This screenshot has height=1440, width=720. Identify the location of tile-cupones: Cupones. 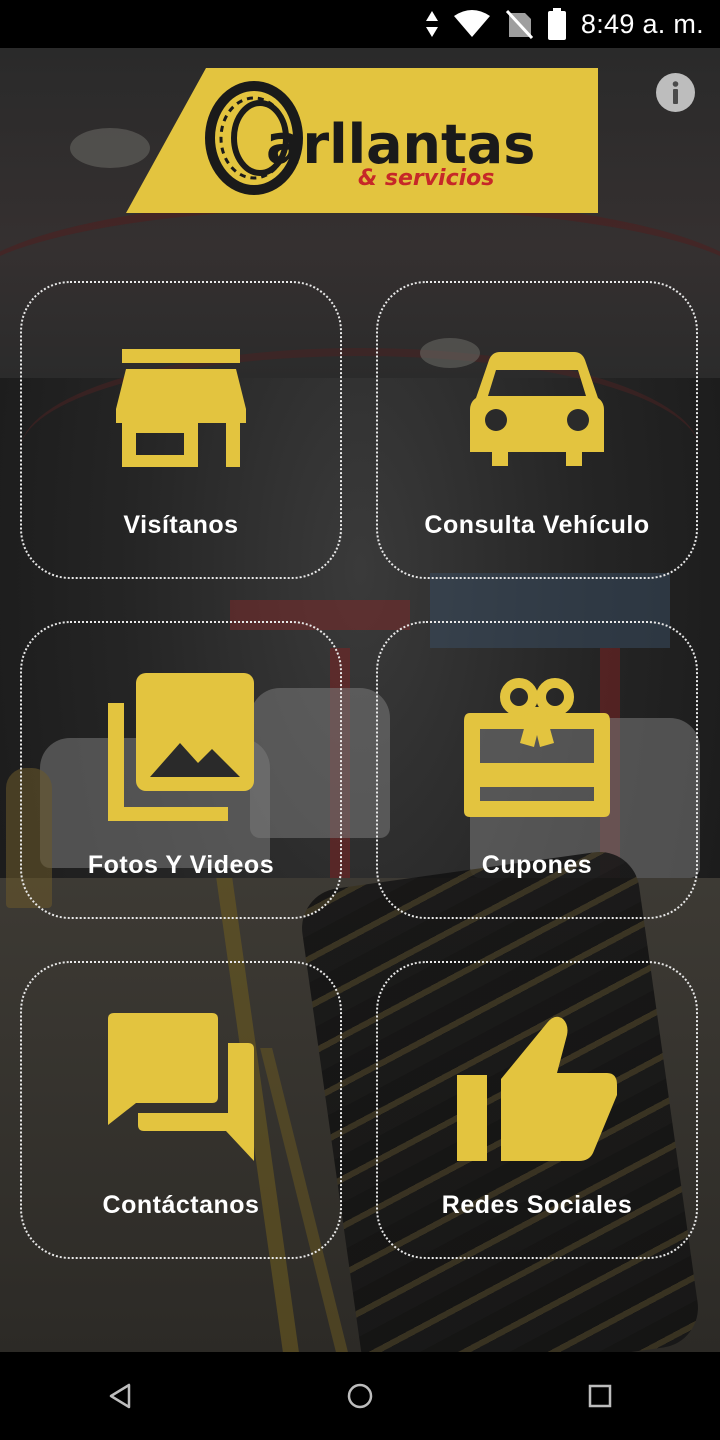
(537, 770).